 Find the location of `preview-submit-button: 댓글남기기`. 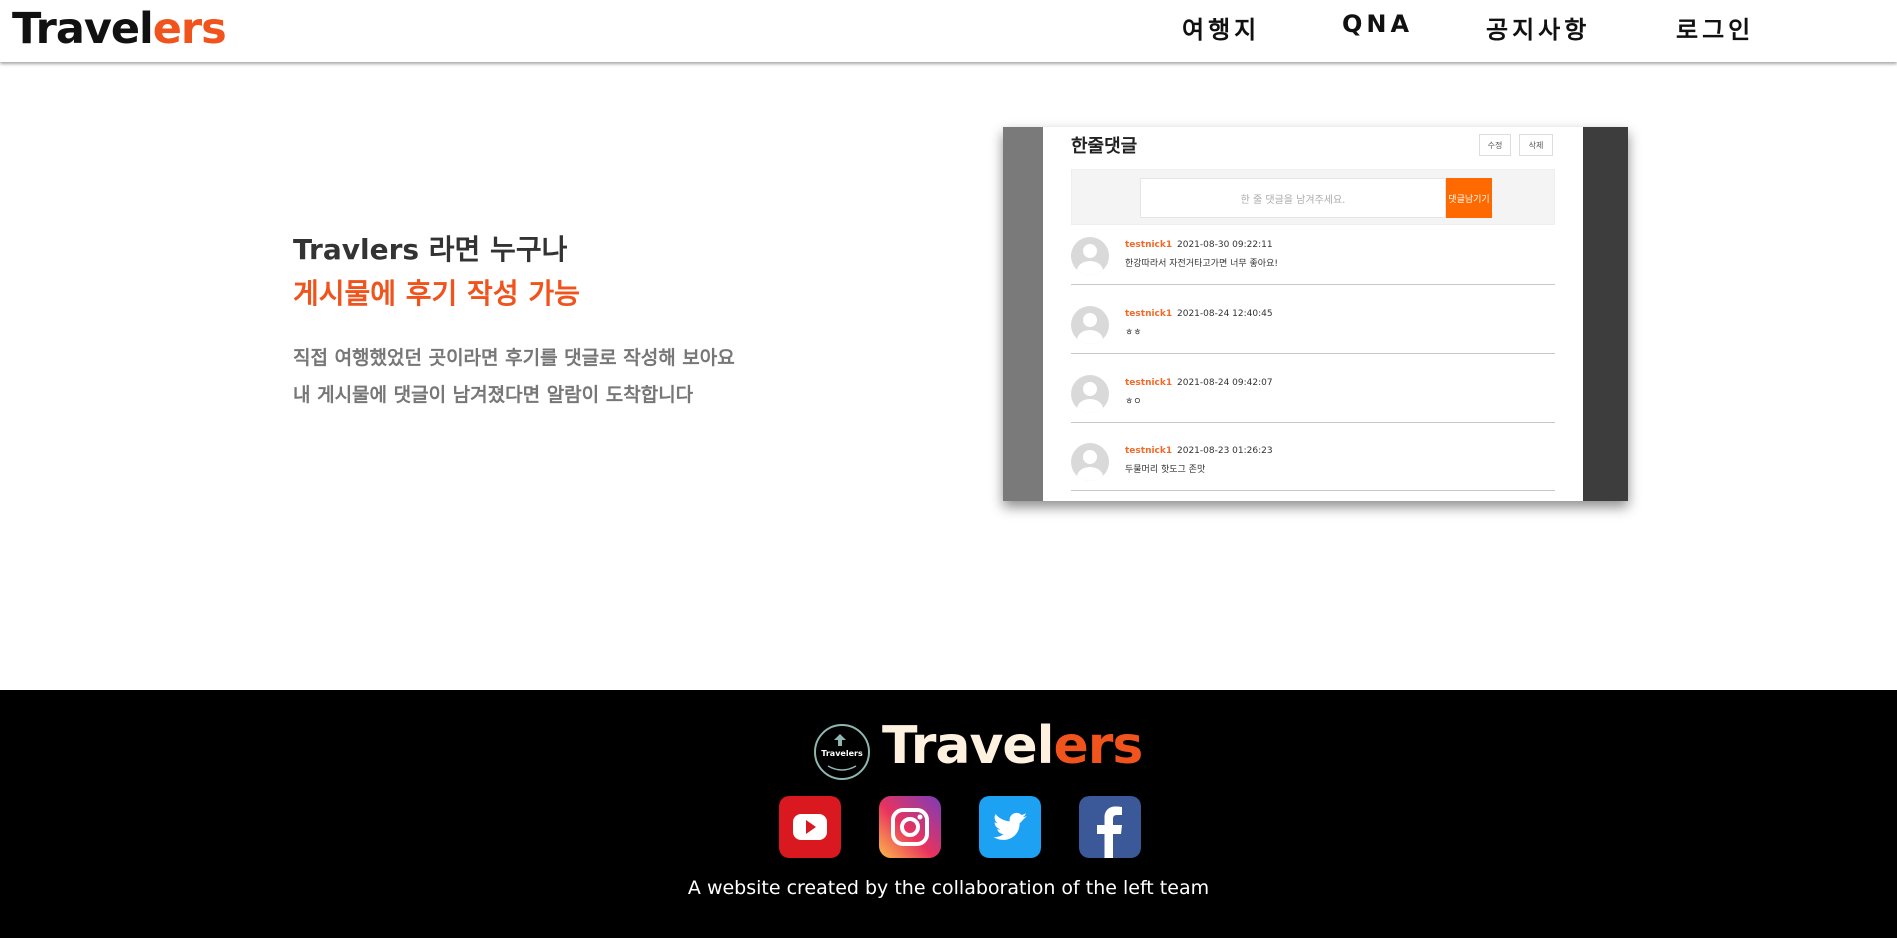

preview-submit-button: 댓글남기기 is located at coordinates (1469, 198).